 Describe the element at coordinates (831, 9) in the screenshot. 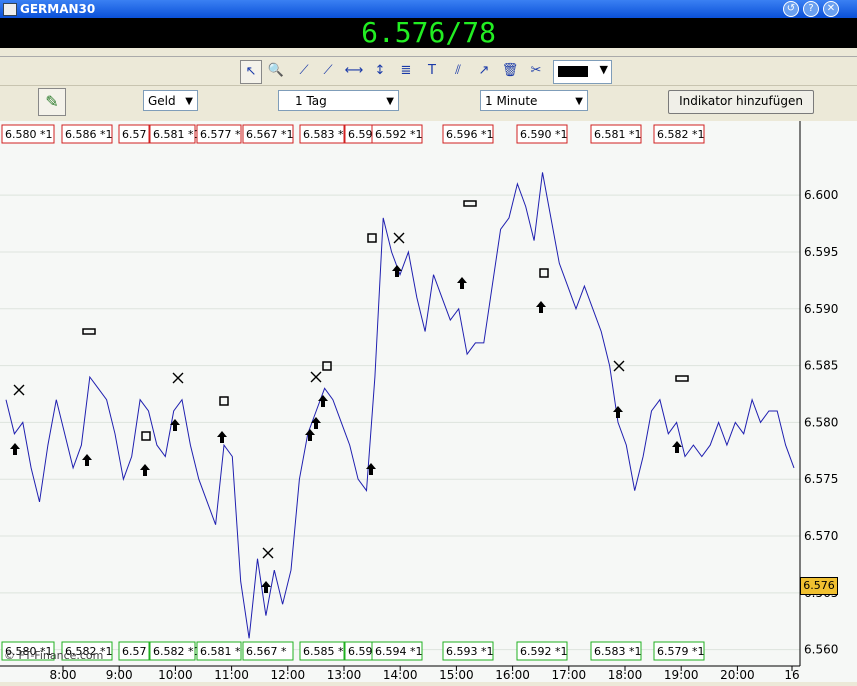

I see `close-button: ✕` at that location.